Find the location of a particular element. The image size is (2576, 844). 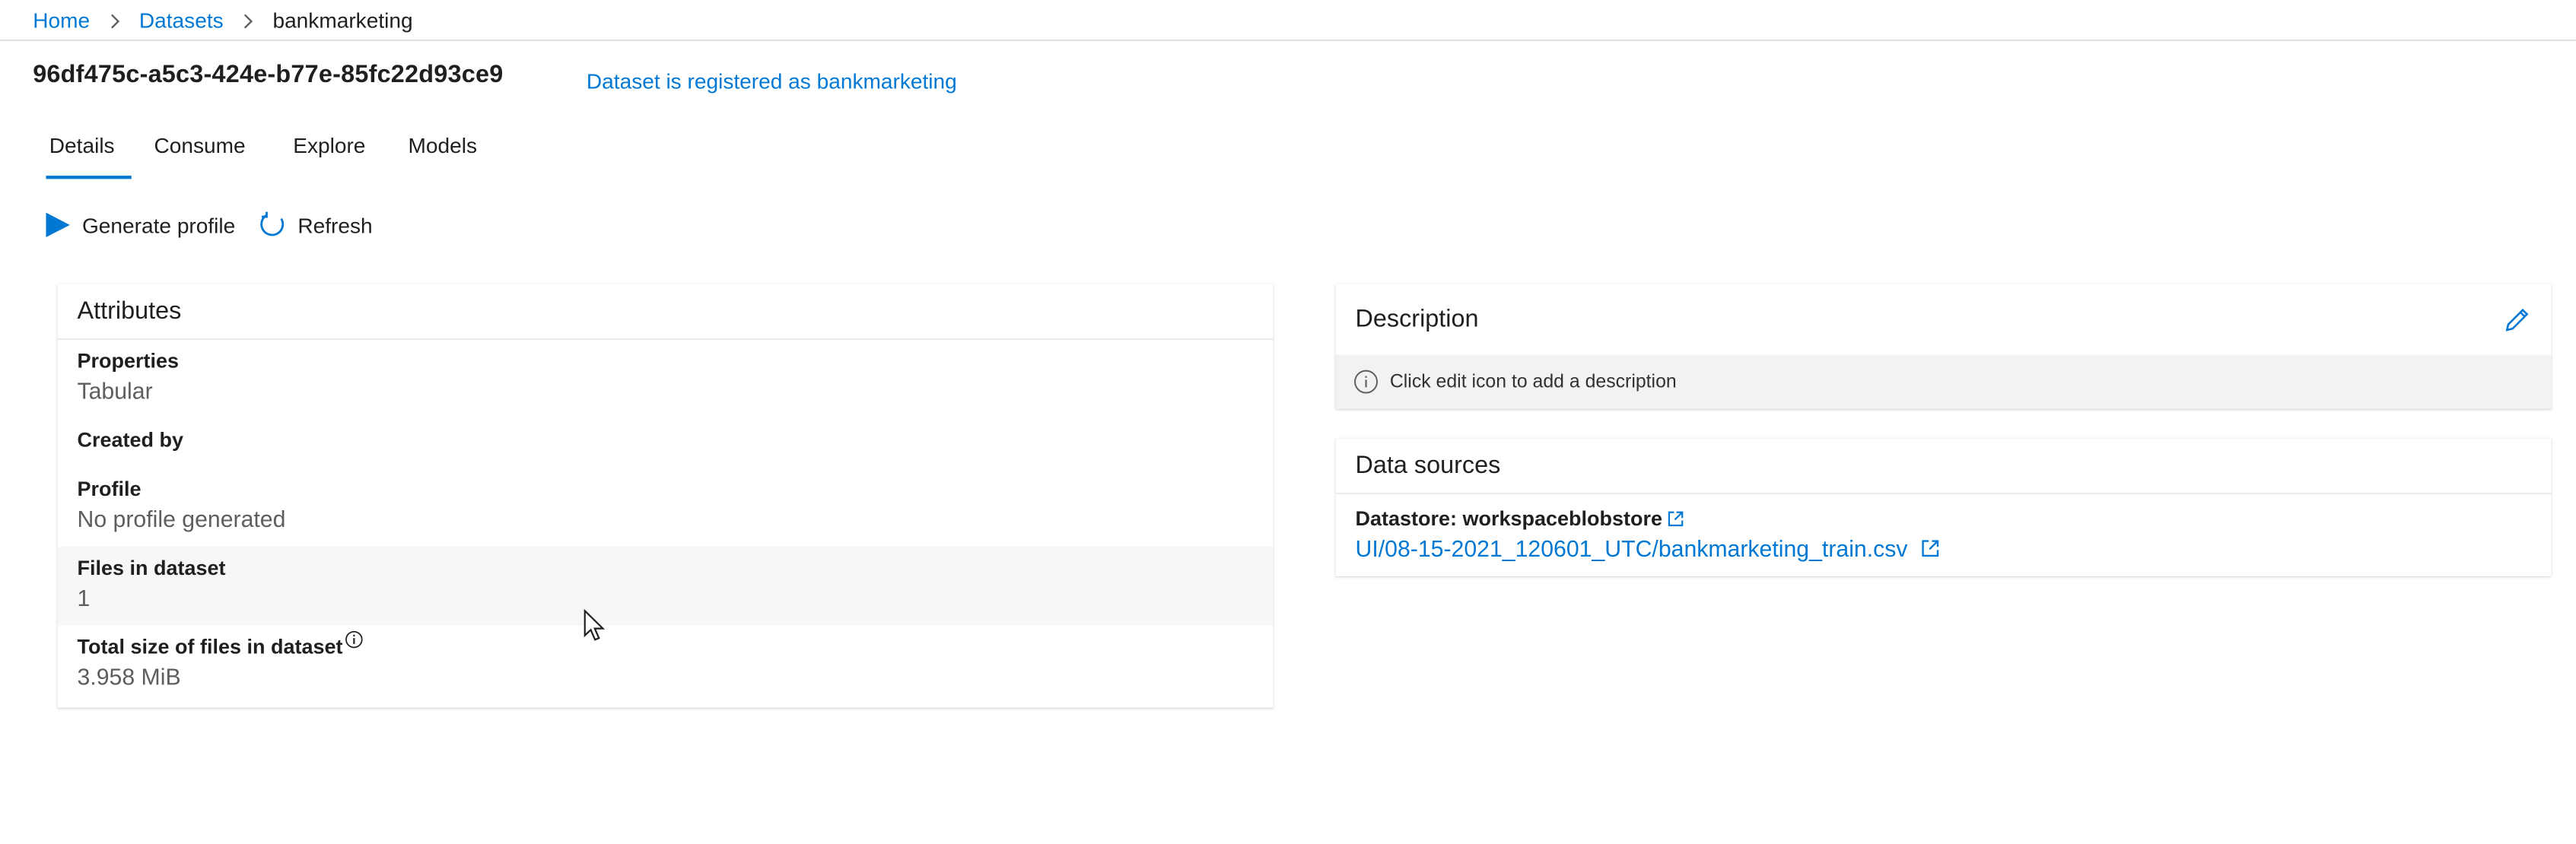

refresh-label: Refresh is located at coordinates (335, 225).